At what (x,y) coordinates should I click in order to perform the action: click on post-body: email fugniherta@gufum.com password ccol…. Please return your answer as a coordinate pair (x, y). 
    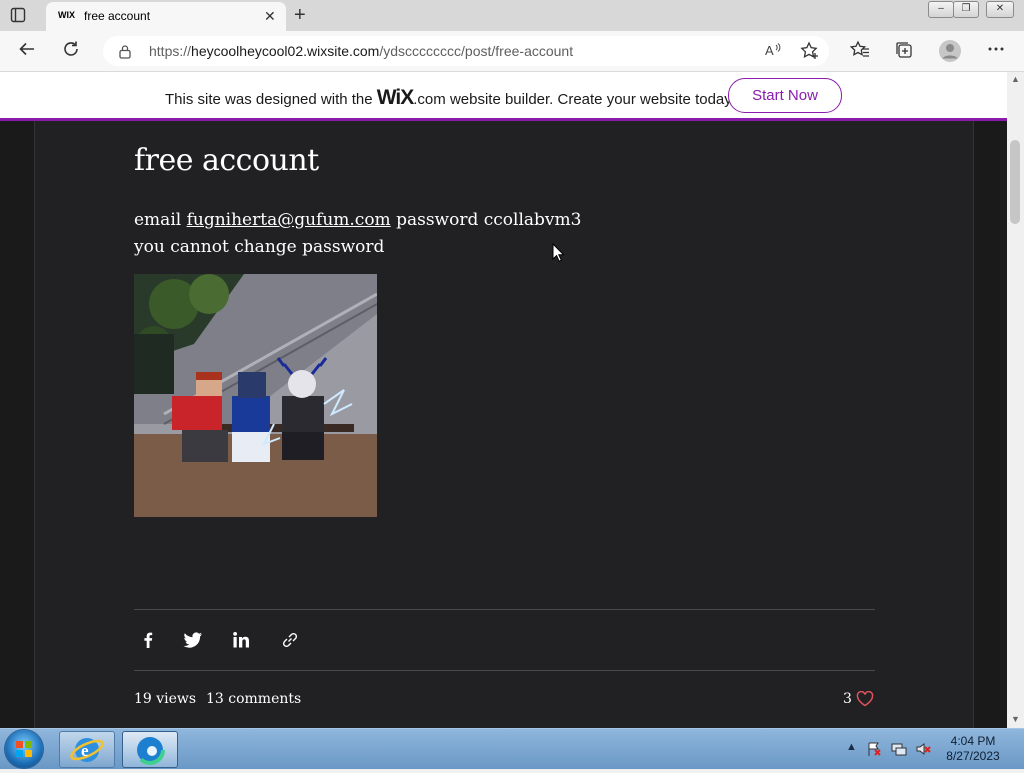
    Looking at the image, I should click on (357, 234).